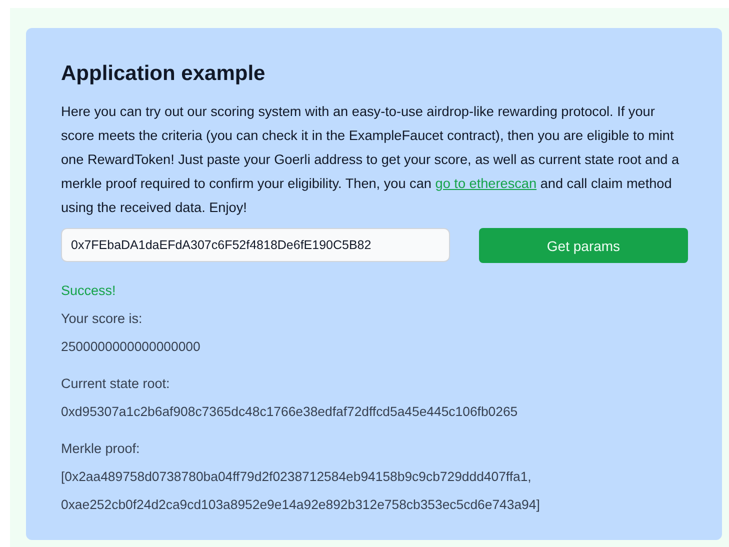 This screenshot has width=729, height=547. Describe the element at coordinates (486, 183) in the screenshot. I see `etherscan-link: go to etherescan` at that location.